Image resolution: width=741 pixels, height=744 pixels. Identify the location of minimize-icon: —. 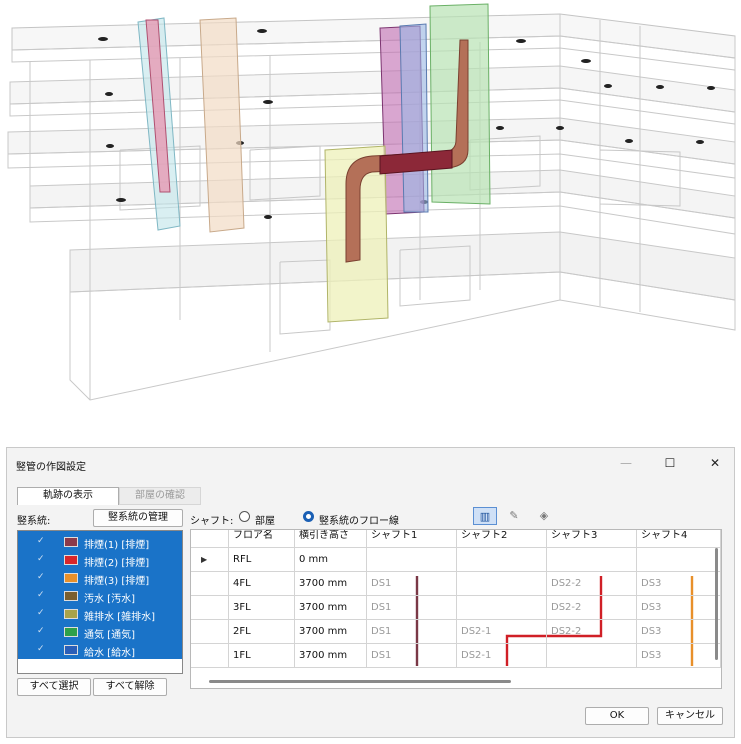
(626, 463).